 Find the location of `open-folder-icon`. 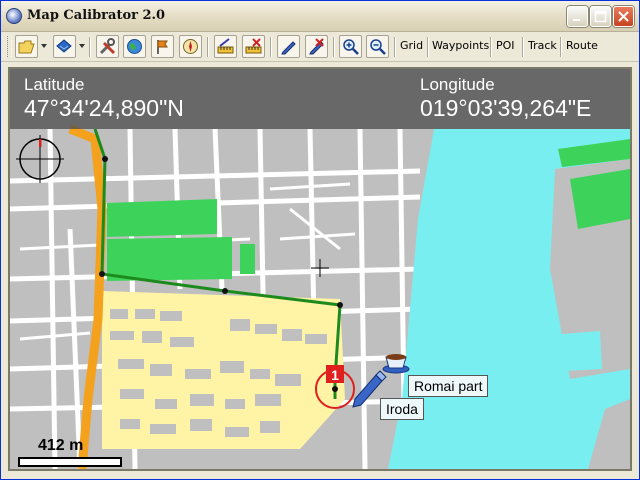

open-folder-icon is located at coordinates (26, 47).